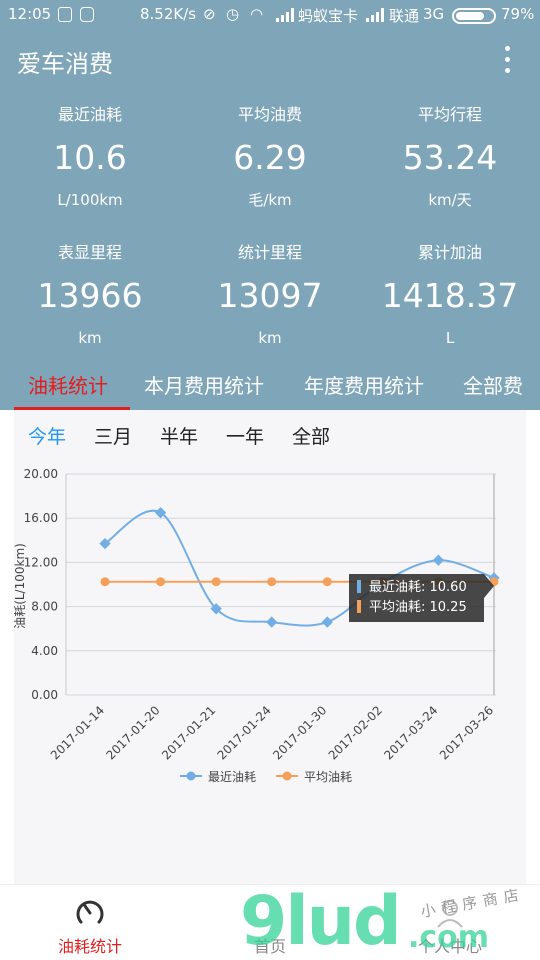  I want to click on stat-avg-fuel-cost: 平均油费 6.29 毛/km, so click(270, 157).